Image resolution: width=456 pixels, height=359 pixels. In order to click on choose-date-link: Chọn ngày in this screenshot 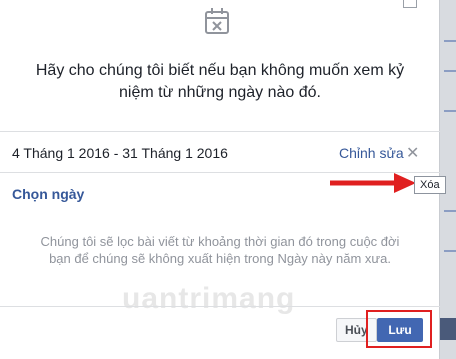, I will do `click(48, 194)`.